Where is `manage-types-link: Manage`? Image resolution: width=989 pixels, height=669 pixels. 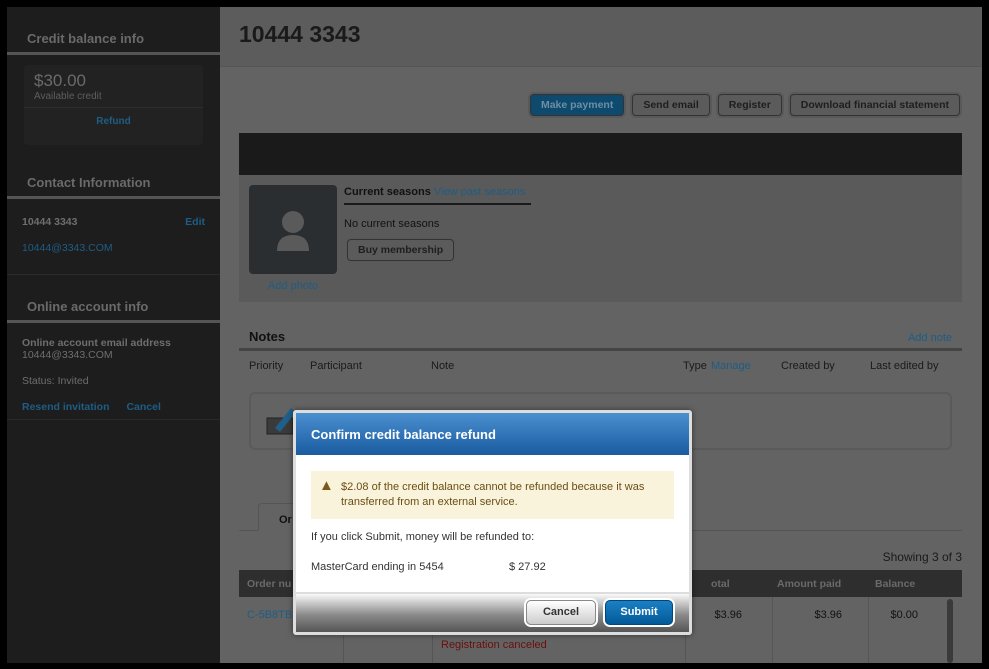 manage-types-link: Manage is located at coordinates (731, 366).